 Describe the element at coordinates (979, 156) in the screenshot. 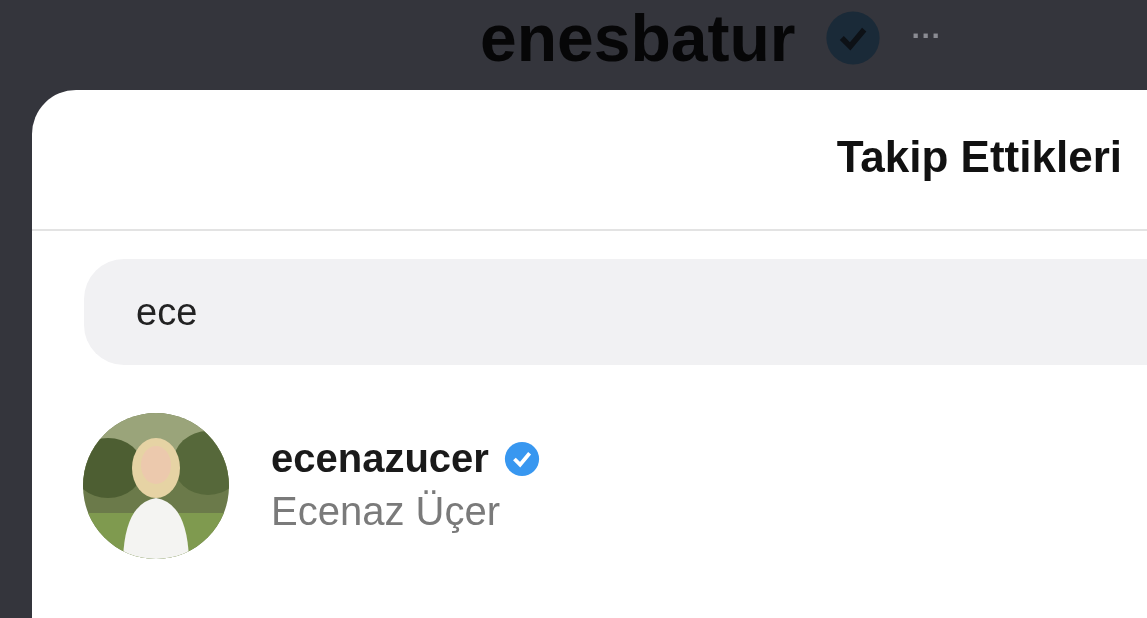

I see `dialog-title: Takip Ettikleri` at that location.